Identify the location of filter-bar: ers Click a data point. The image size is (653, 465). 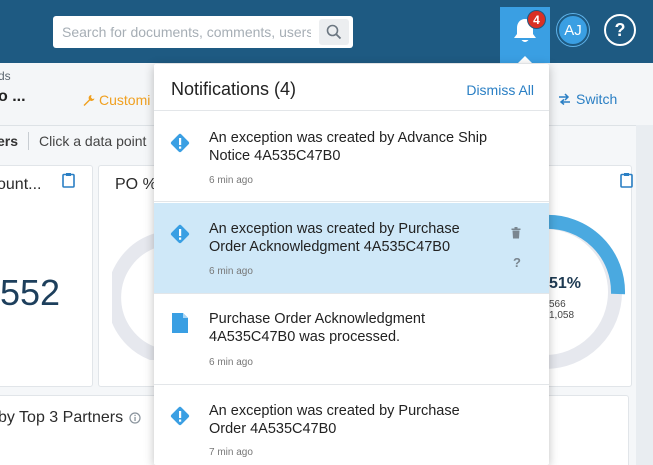
(73, 141).